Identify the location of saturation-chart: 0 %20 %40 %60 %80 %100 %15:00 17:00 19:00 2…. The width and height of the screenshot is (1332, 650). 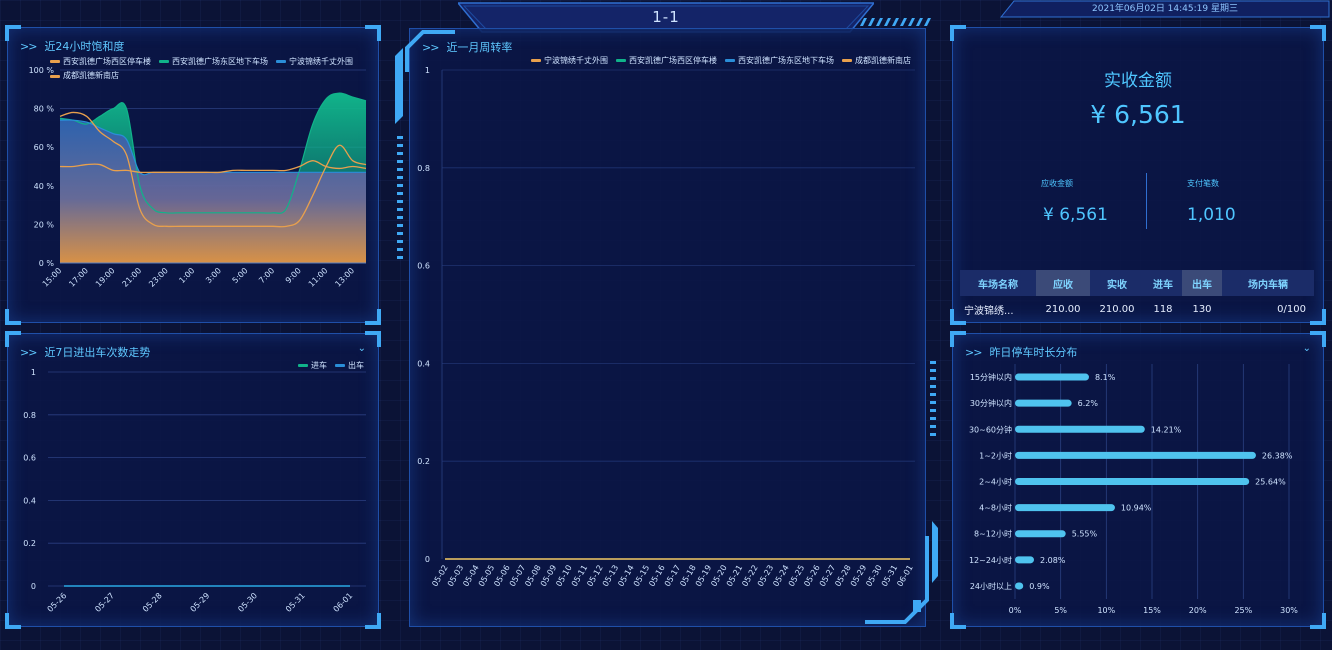
(198, 177).